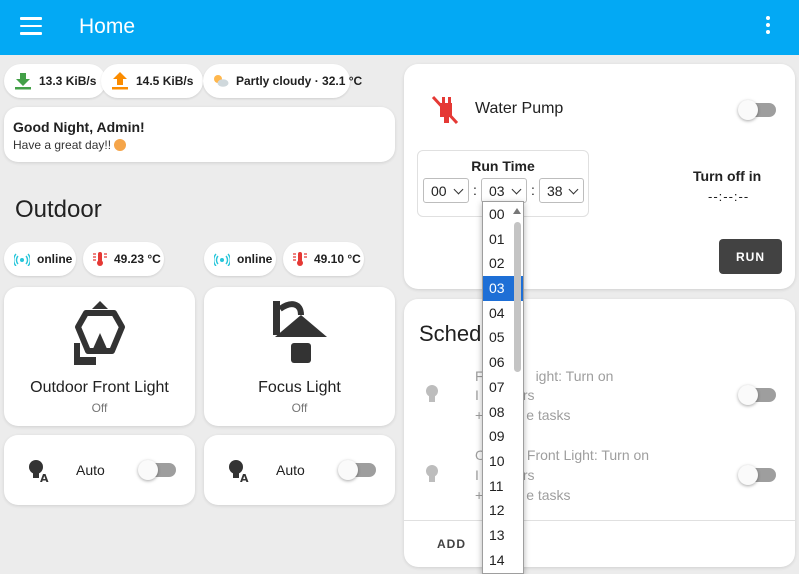 The image size is (799, 574). I want to click on weather-chip: Partly cloudy · 32.1 °C, so click(282, 81).